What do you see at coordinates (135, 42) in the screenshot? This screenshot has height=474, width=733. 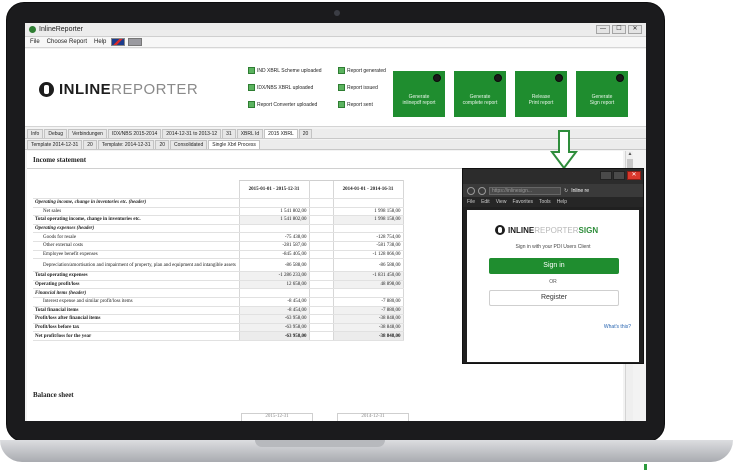 I see `language-selector` at bounding box center [135, 42].